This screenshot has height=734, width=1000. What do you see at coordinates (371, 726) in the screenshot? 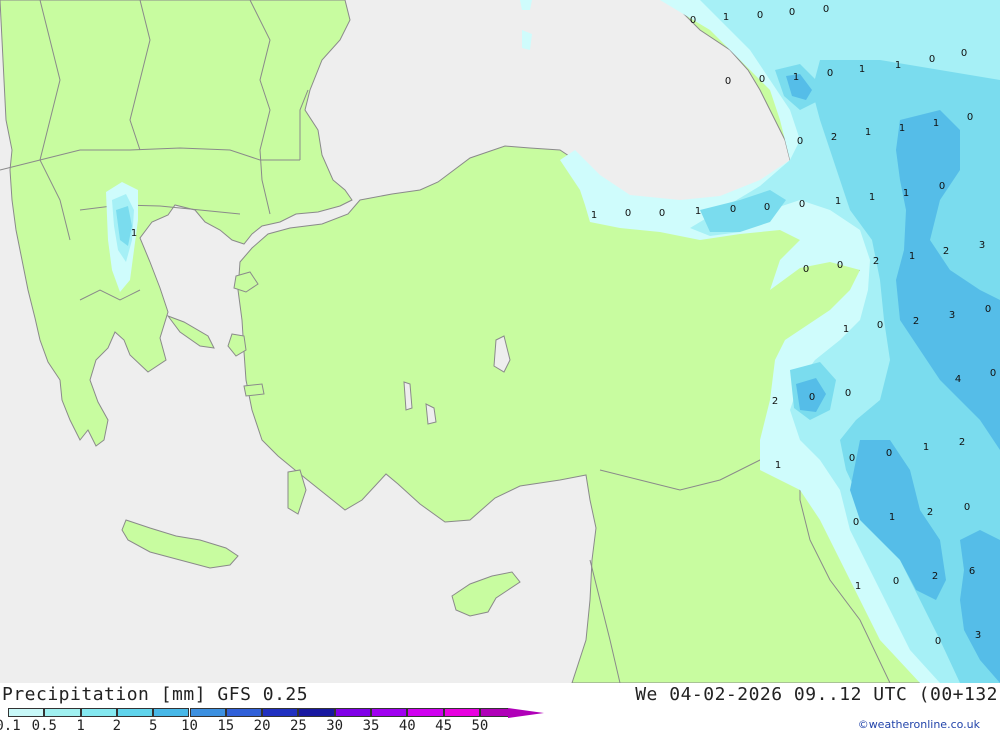
I see `legend-label: 35` at bounding box center [371, 726].